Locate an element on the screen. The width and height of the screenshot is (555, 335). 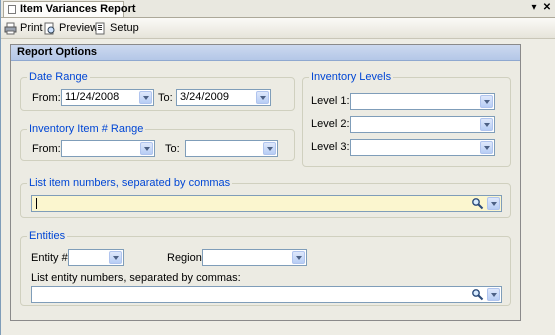
print-label: Print is located at coordinates (31, 28).